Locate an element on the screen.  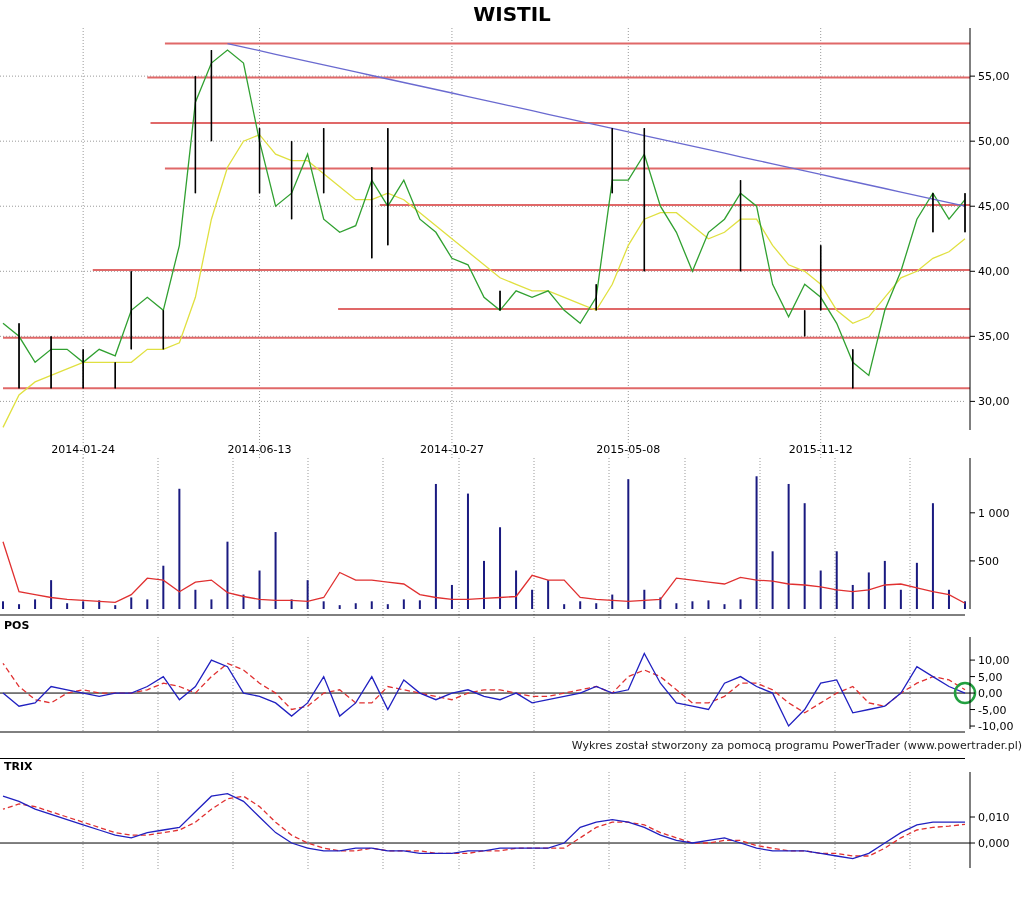
axis-label: -10,00 is located at coordinates (996, 726).